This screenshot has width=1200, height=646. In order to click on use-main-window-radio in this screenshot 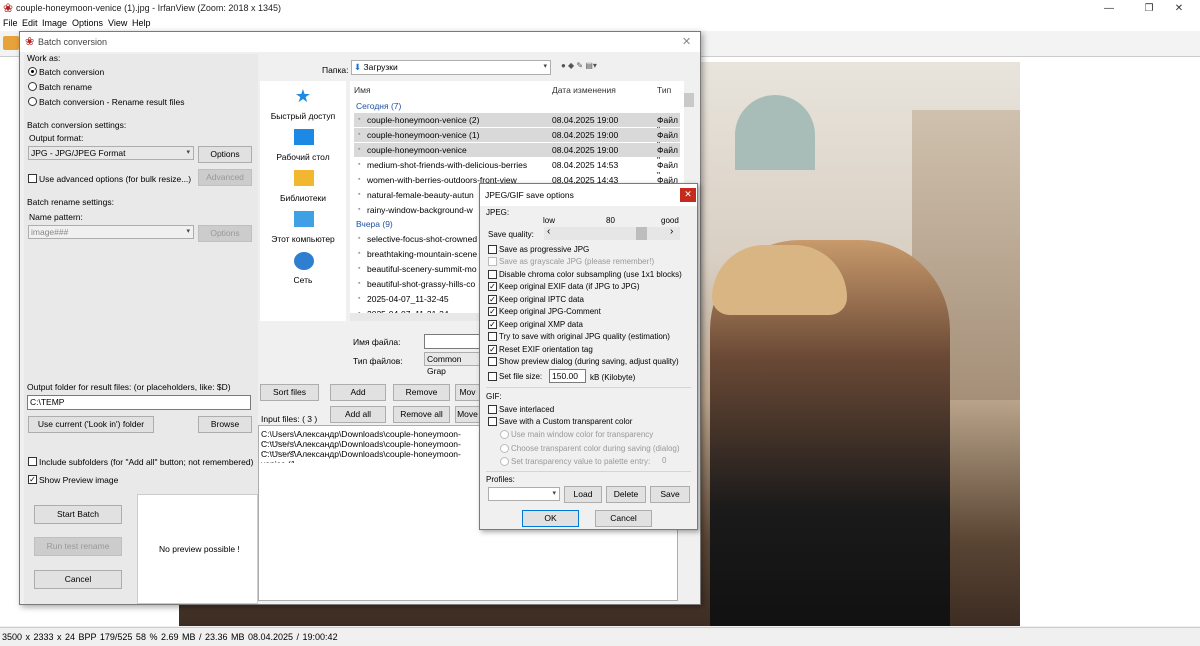, I will do `click(504, 434)`.